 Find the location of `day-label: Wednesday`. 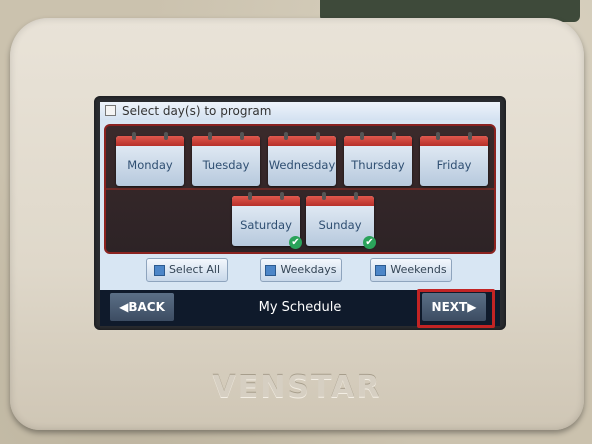

day-label: Wednesday is located at coordinates (302, 165).